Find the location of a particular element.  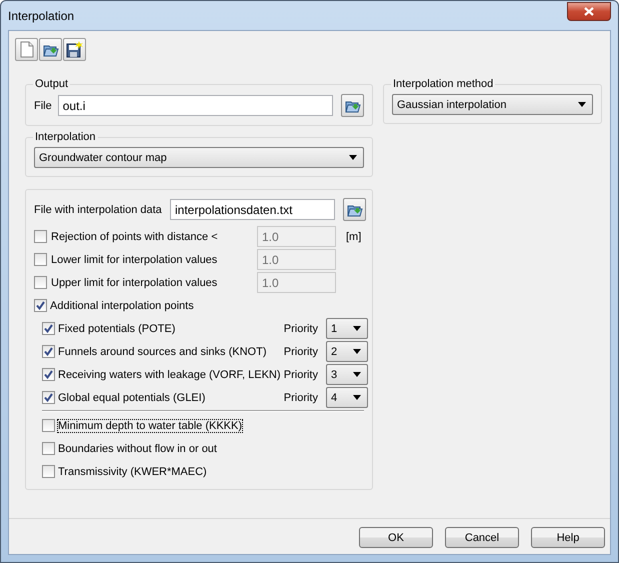

file-field: out.i is located at coordinates (195, 105).